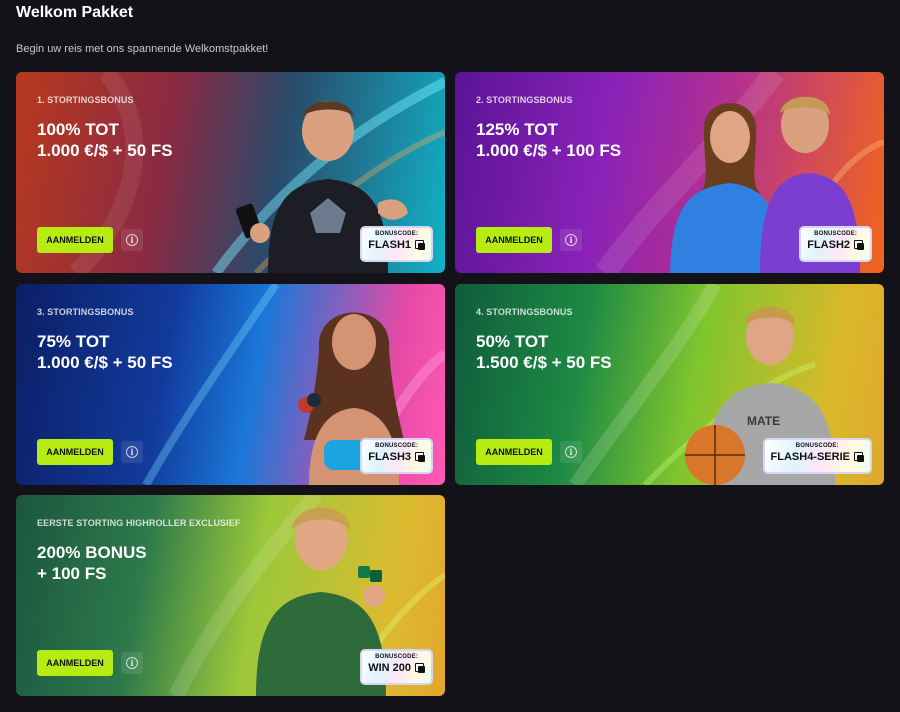  What do you see at coordinates (524, 100) in the screenshot?
I see `card-label: 2. STORTINGSBONUS` at bounding box center [524, 100].